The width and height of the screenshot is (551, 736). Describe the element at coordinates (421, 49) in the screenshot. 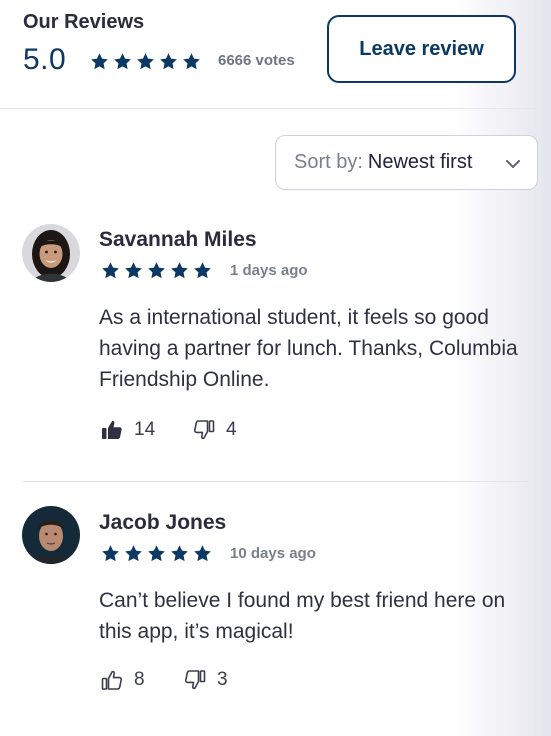

I see `leave-review-button: Leave review` at that location.